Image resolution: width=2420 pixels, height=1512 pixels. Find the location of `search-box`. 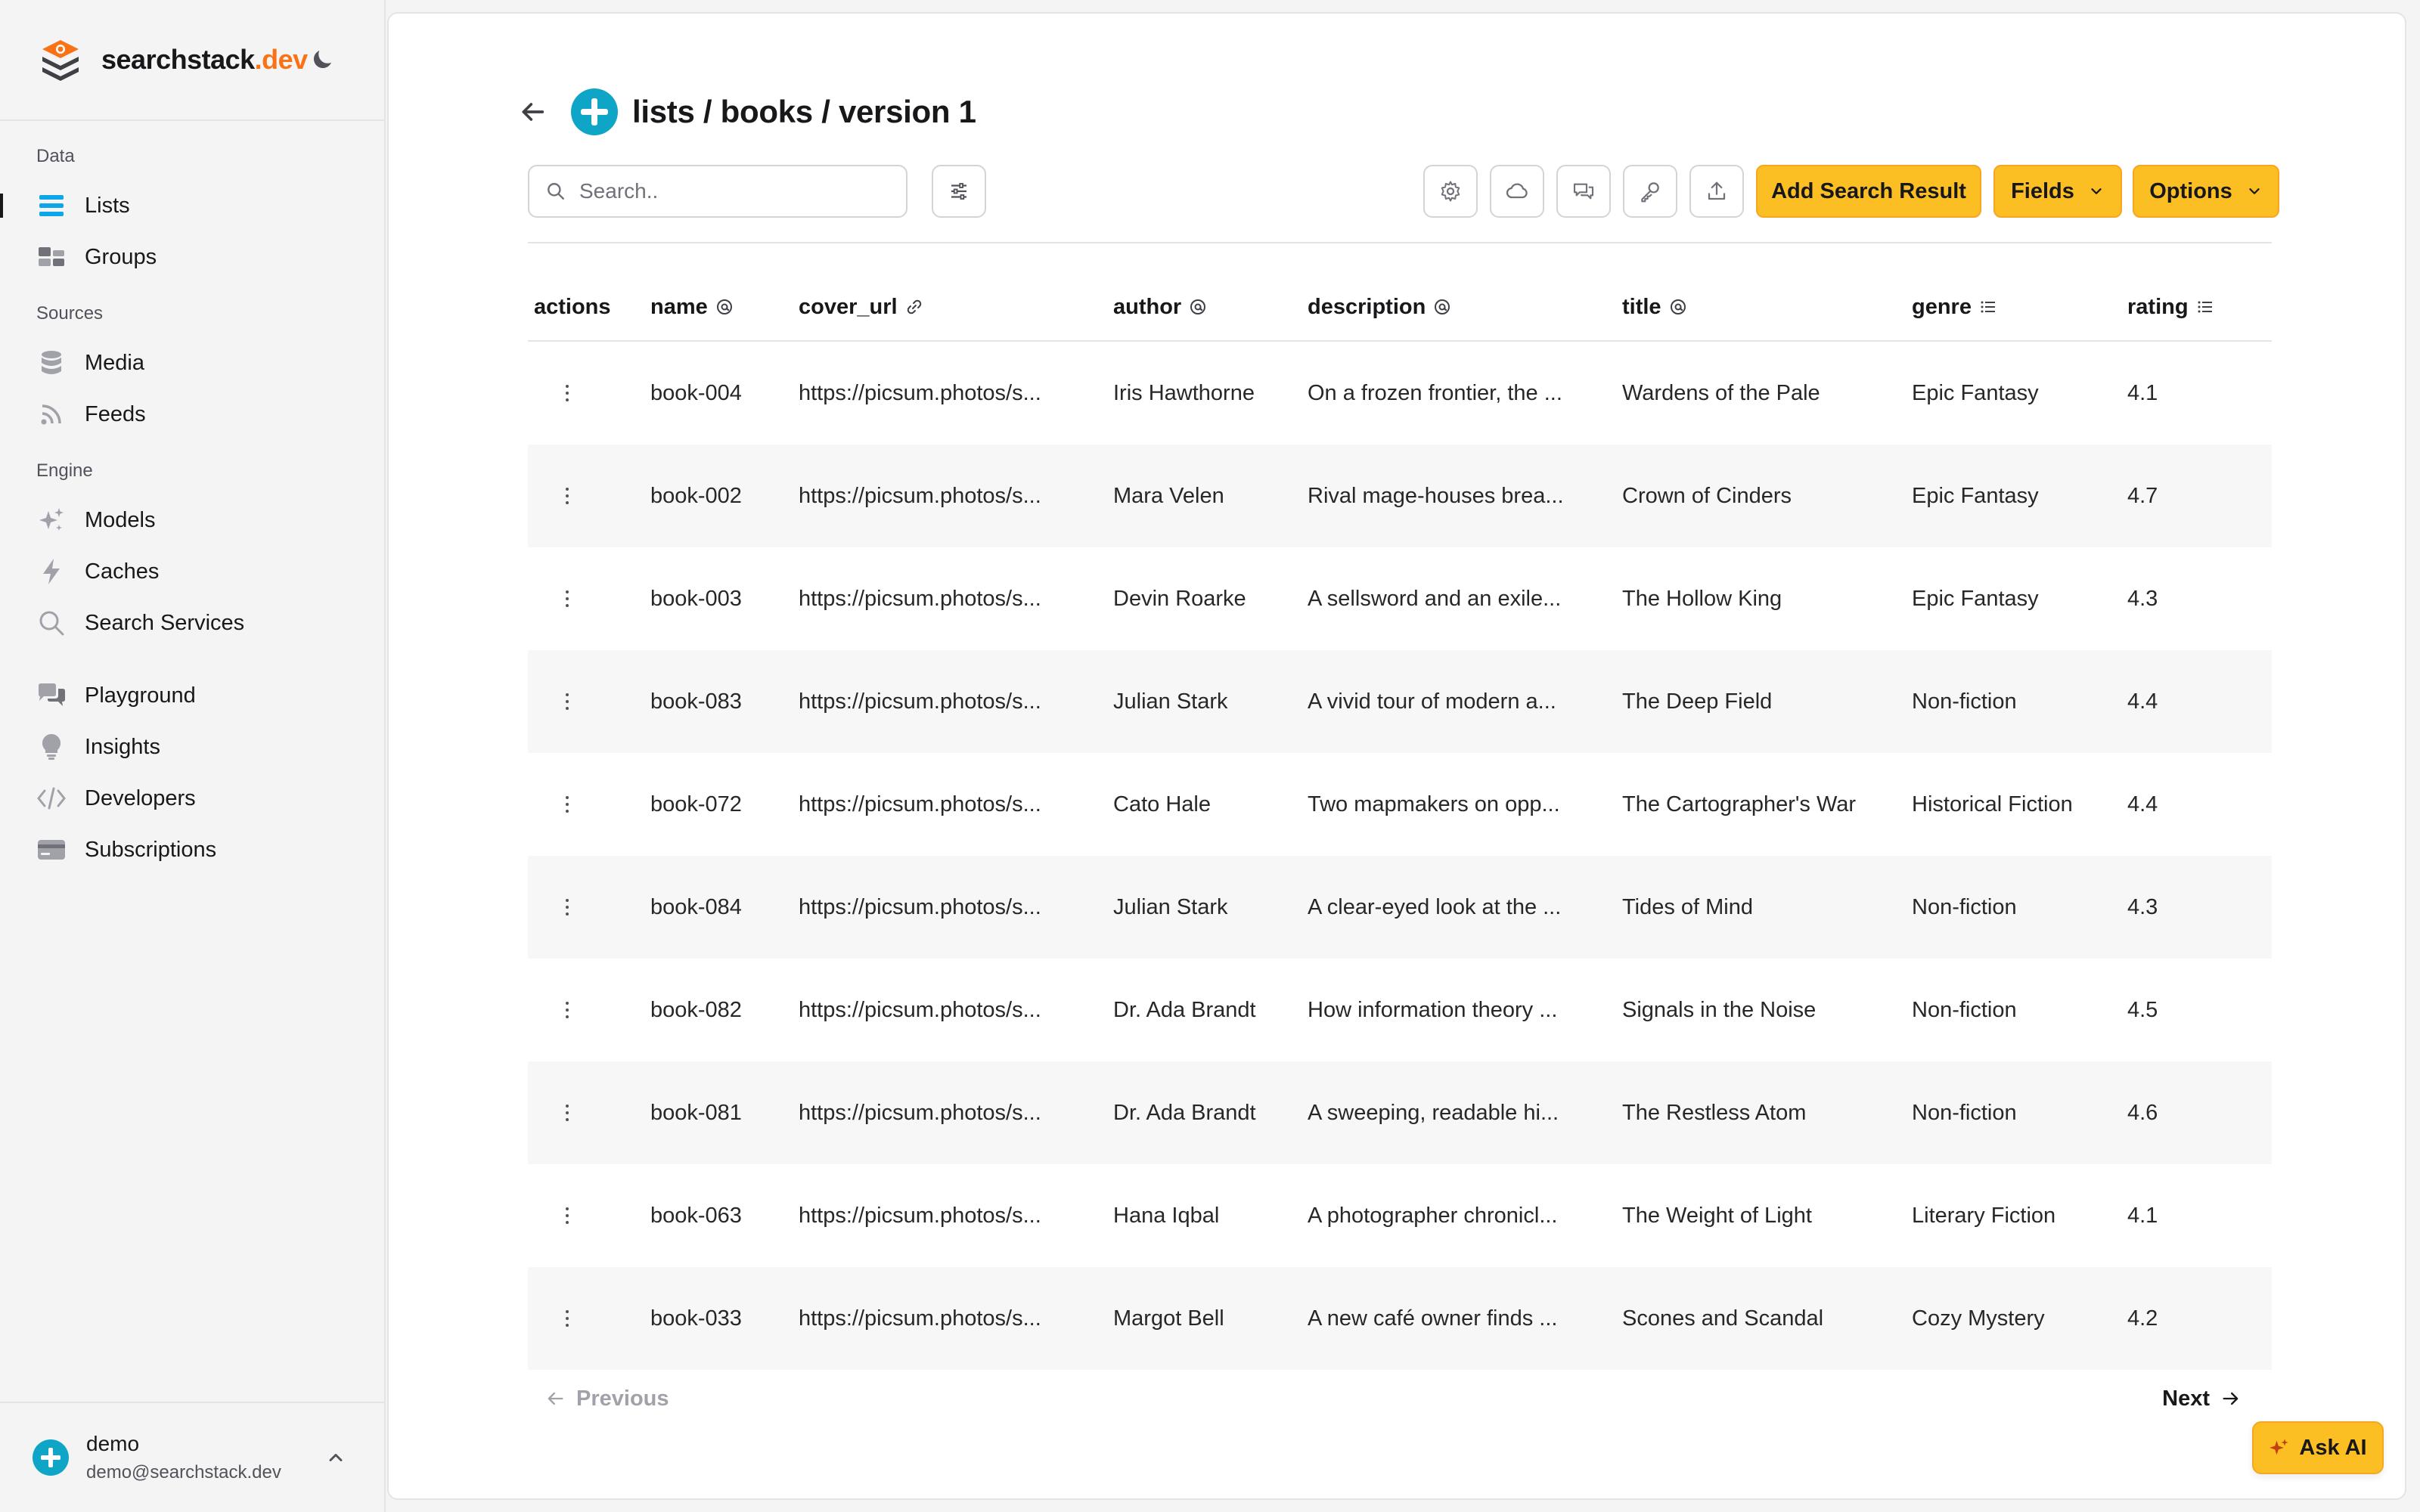

search-box is located at coordinates (718, 191).